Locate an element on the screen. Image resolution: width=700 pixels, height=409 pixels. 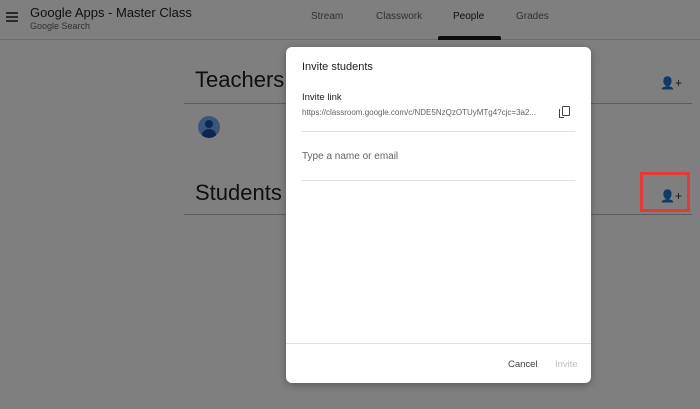
name-email-input is located at coordinates (438, 164).